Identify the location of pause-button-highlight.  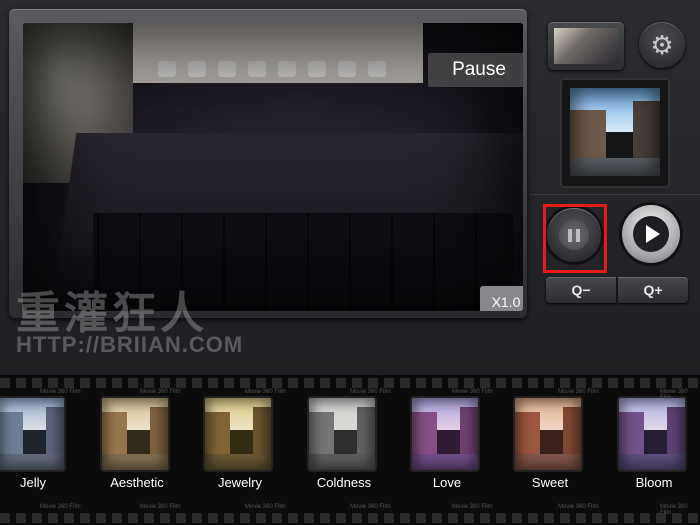
(575, 238).